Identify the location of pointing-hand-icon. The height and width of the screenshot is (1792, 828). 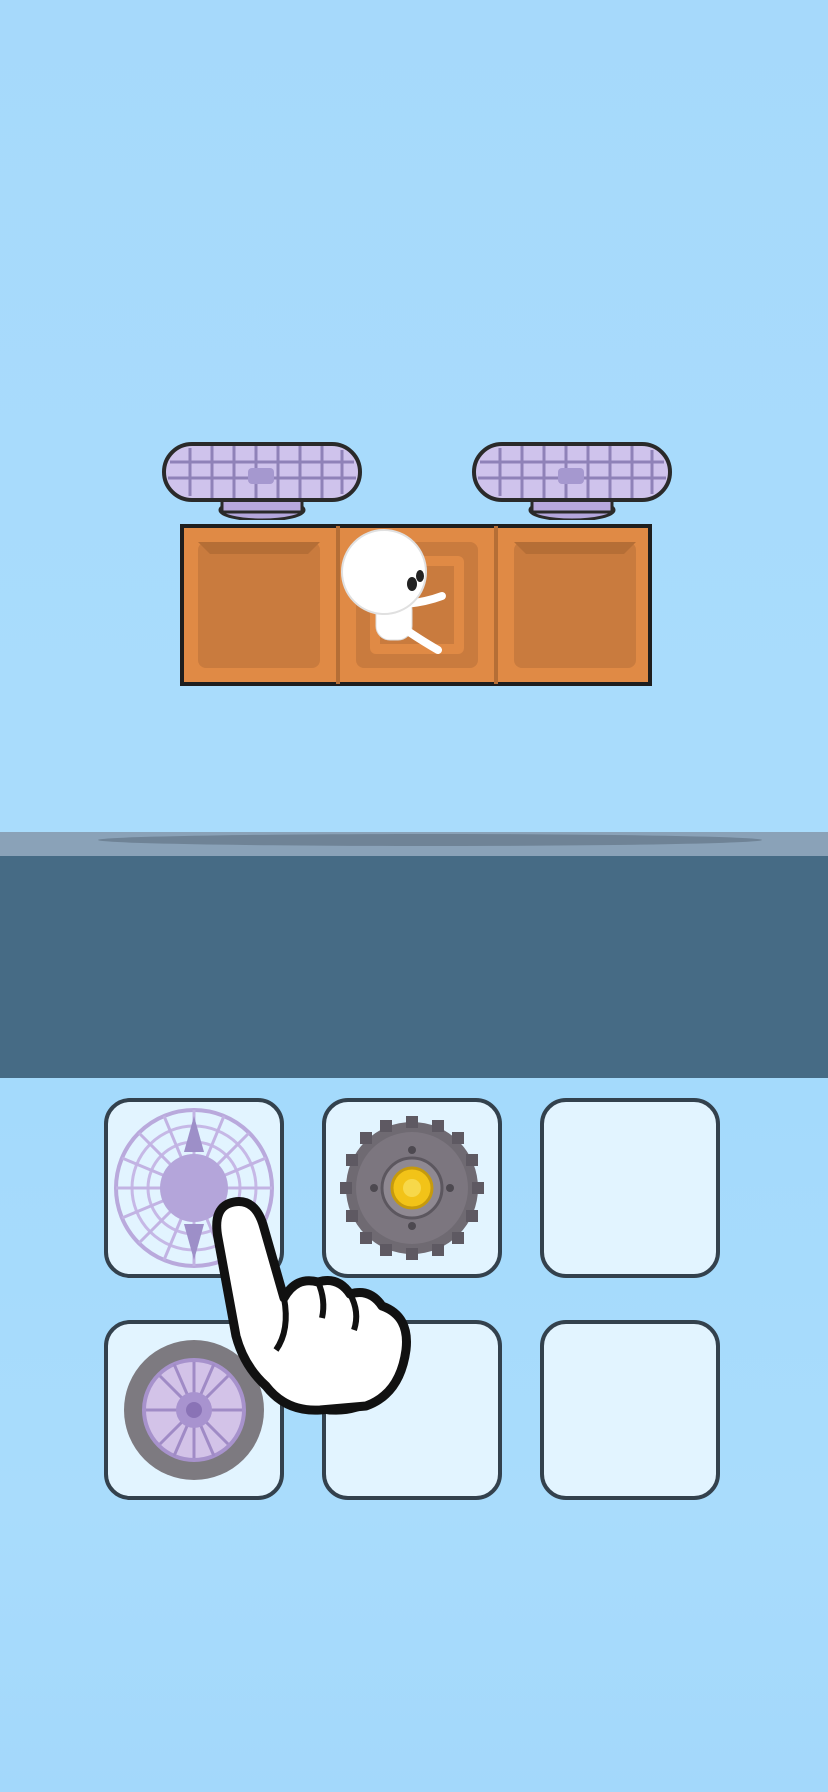
(311, 1306).